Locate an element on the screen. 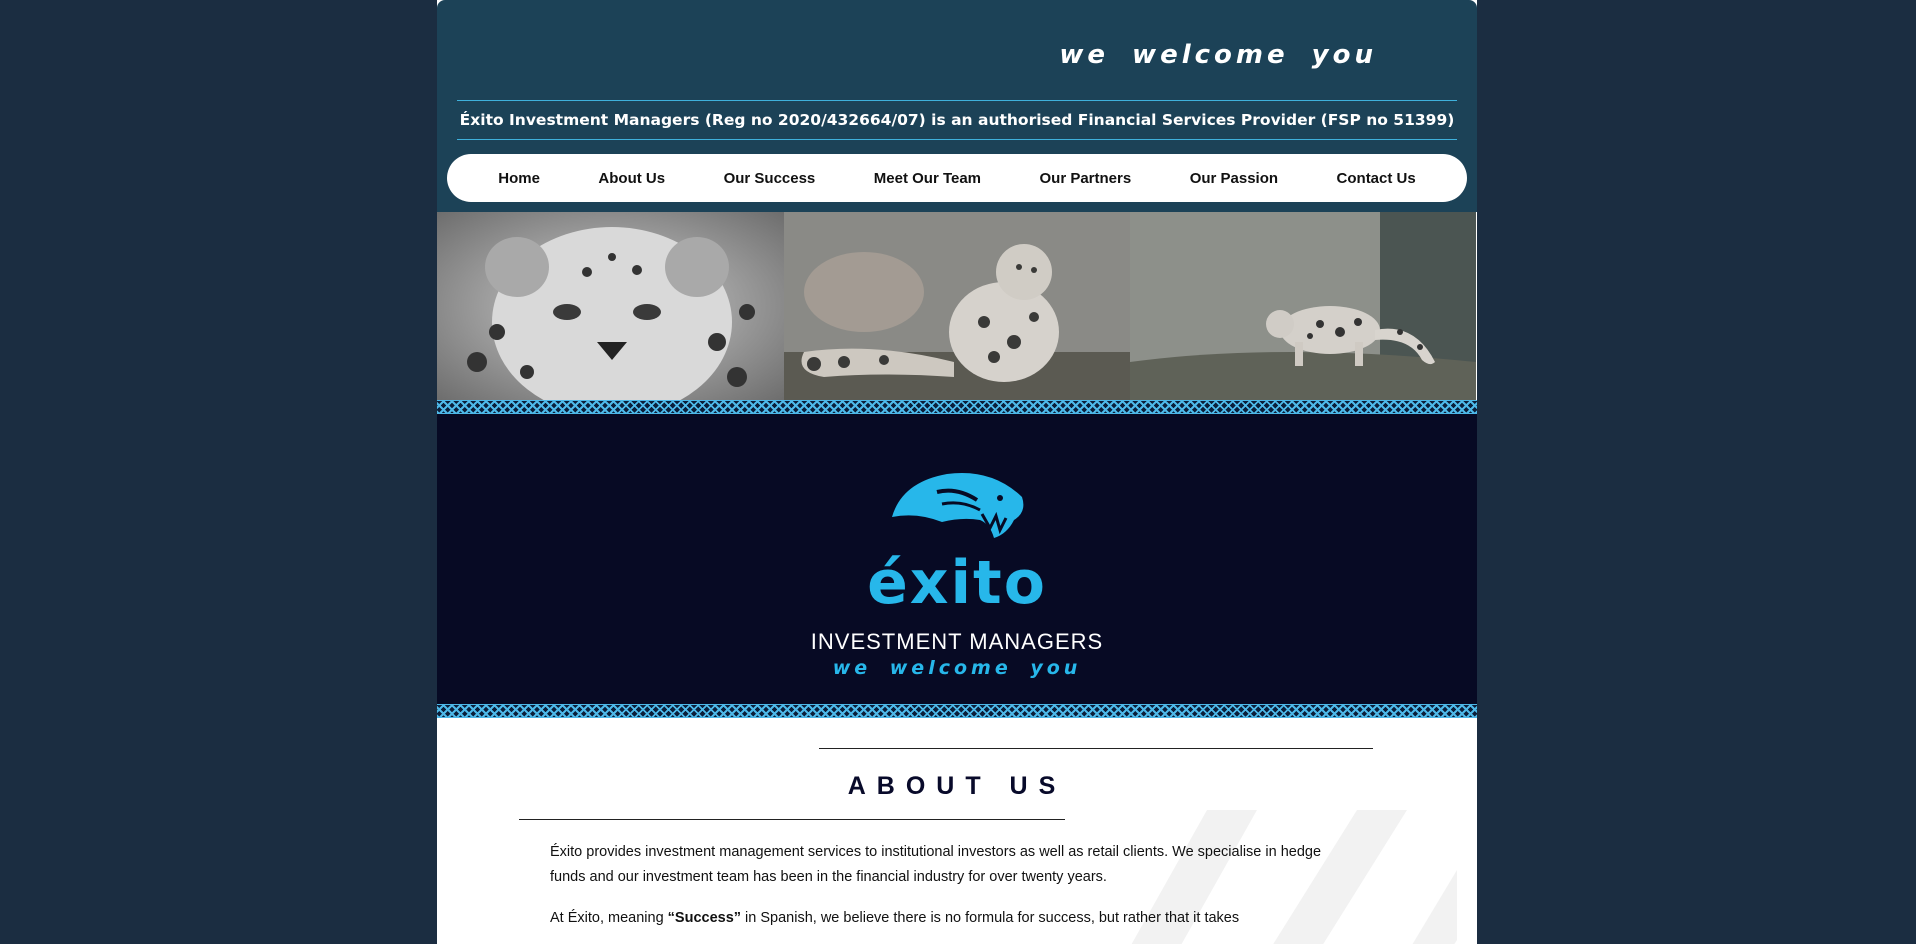  nav-our-passion: Our Passion is located at coordinates (1234, 178).